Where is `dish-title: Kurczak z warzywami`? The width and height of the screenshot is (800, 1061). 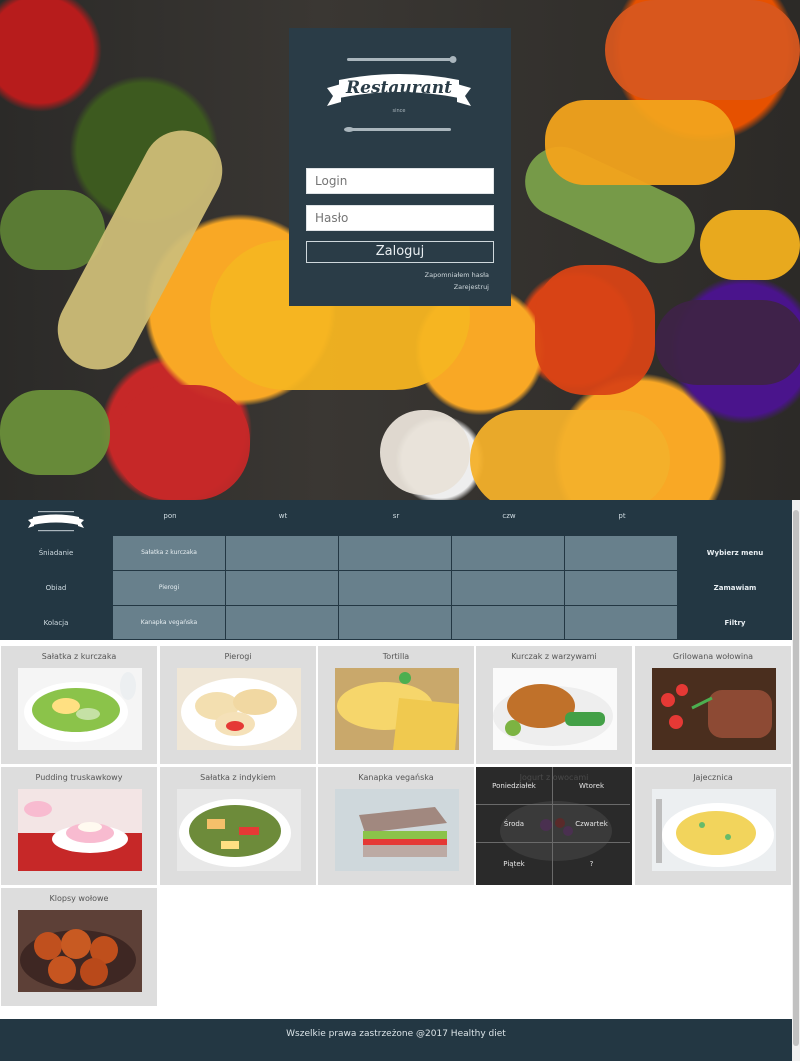 dish-title: Kurczak z warzywami is located at coordinates (554, 656).